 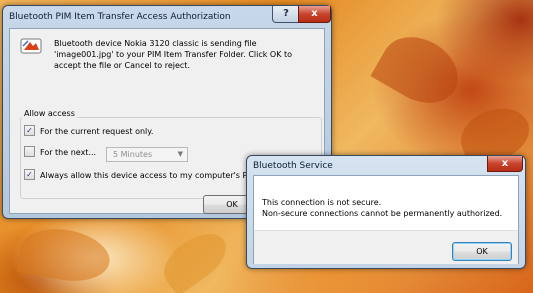 I want to click on allow-access-label: Allow access, so click(x=49, y=113).